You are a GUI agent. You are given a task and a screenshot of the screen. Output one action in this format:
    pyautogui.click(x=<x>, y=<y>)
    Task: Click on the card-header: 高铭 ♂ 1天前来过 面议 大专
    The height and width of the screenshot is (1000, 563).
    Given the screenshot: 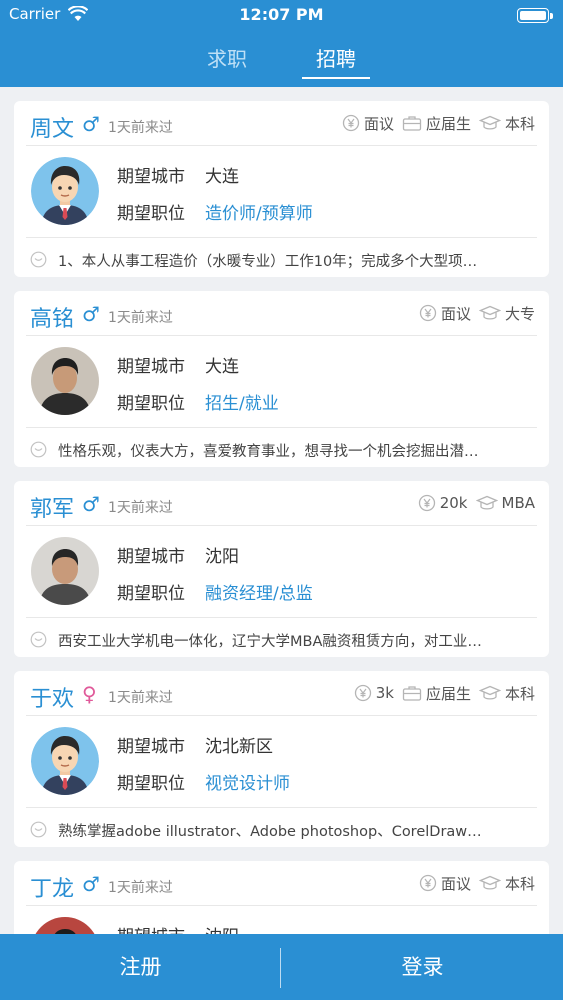 What is the action you would take?
    pyautogui.click(x=281, y=313)
    